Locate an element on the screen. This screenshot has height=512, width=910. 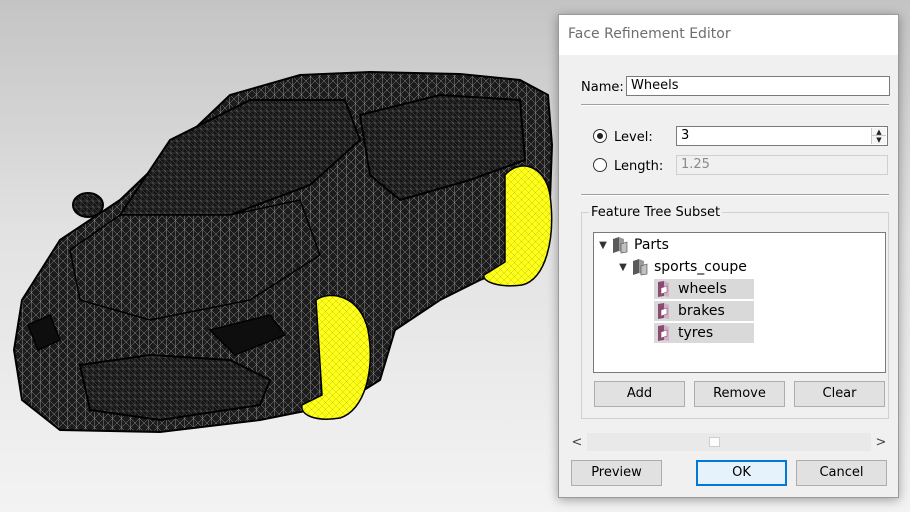
tree-label-wheels: wheels is located at coordinates (702, 289).